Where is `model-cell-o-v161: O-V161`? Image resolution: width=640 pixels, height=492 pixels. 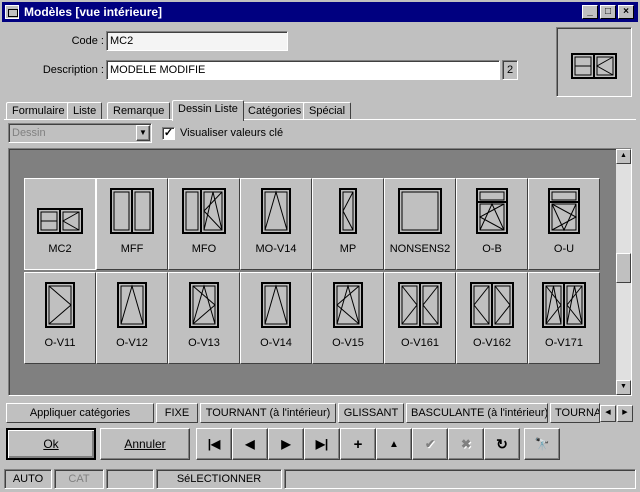 model-cell-o-v161: O-V161 is located at coordinates (420, 318).